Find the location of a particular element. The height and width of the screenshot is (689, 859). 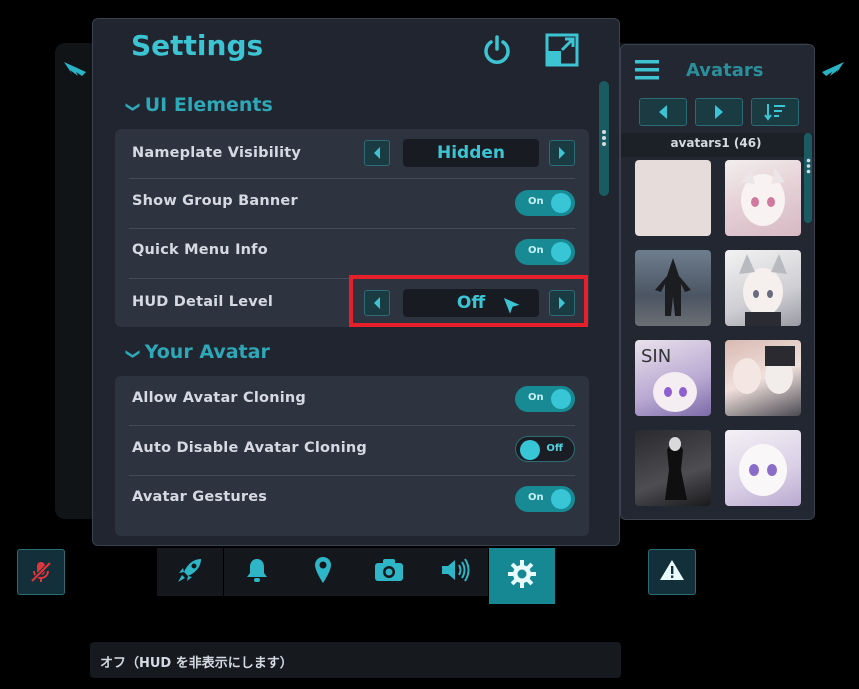

tab-notifications is located at coordinates (257, 572).